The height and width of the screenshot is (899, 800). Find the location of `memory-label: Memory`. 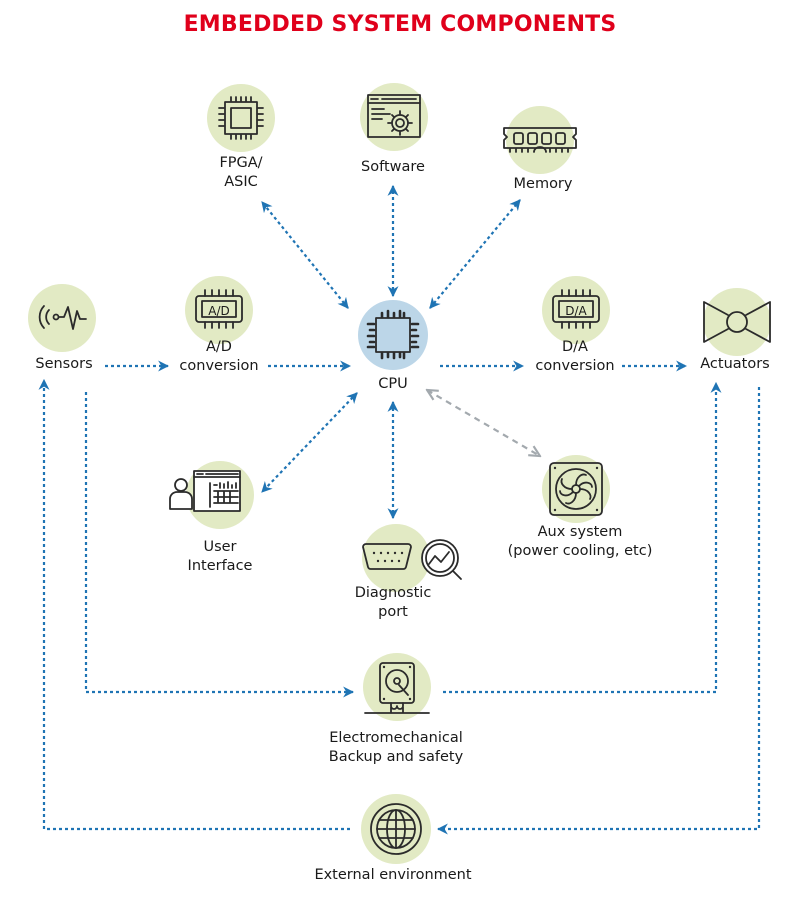

memory-label: Memory is located at coordinates (543, 184).